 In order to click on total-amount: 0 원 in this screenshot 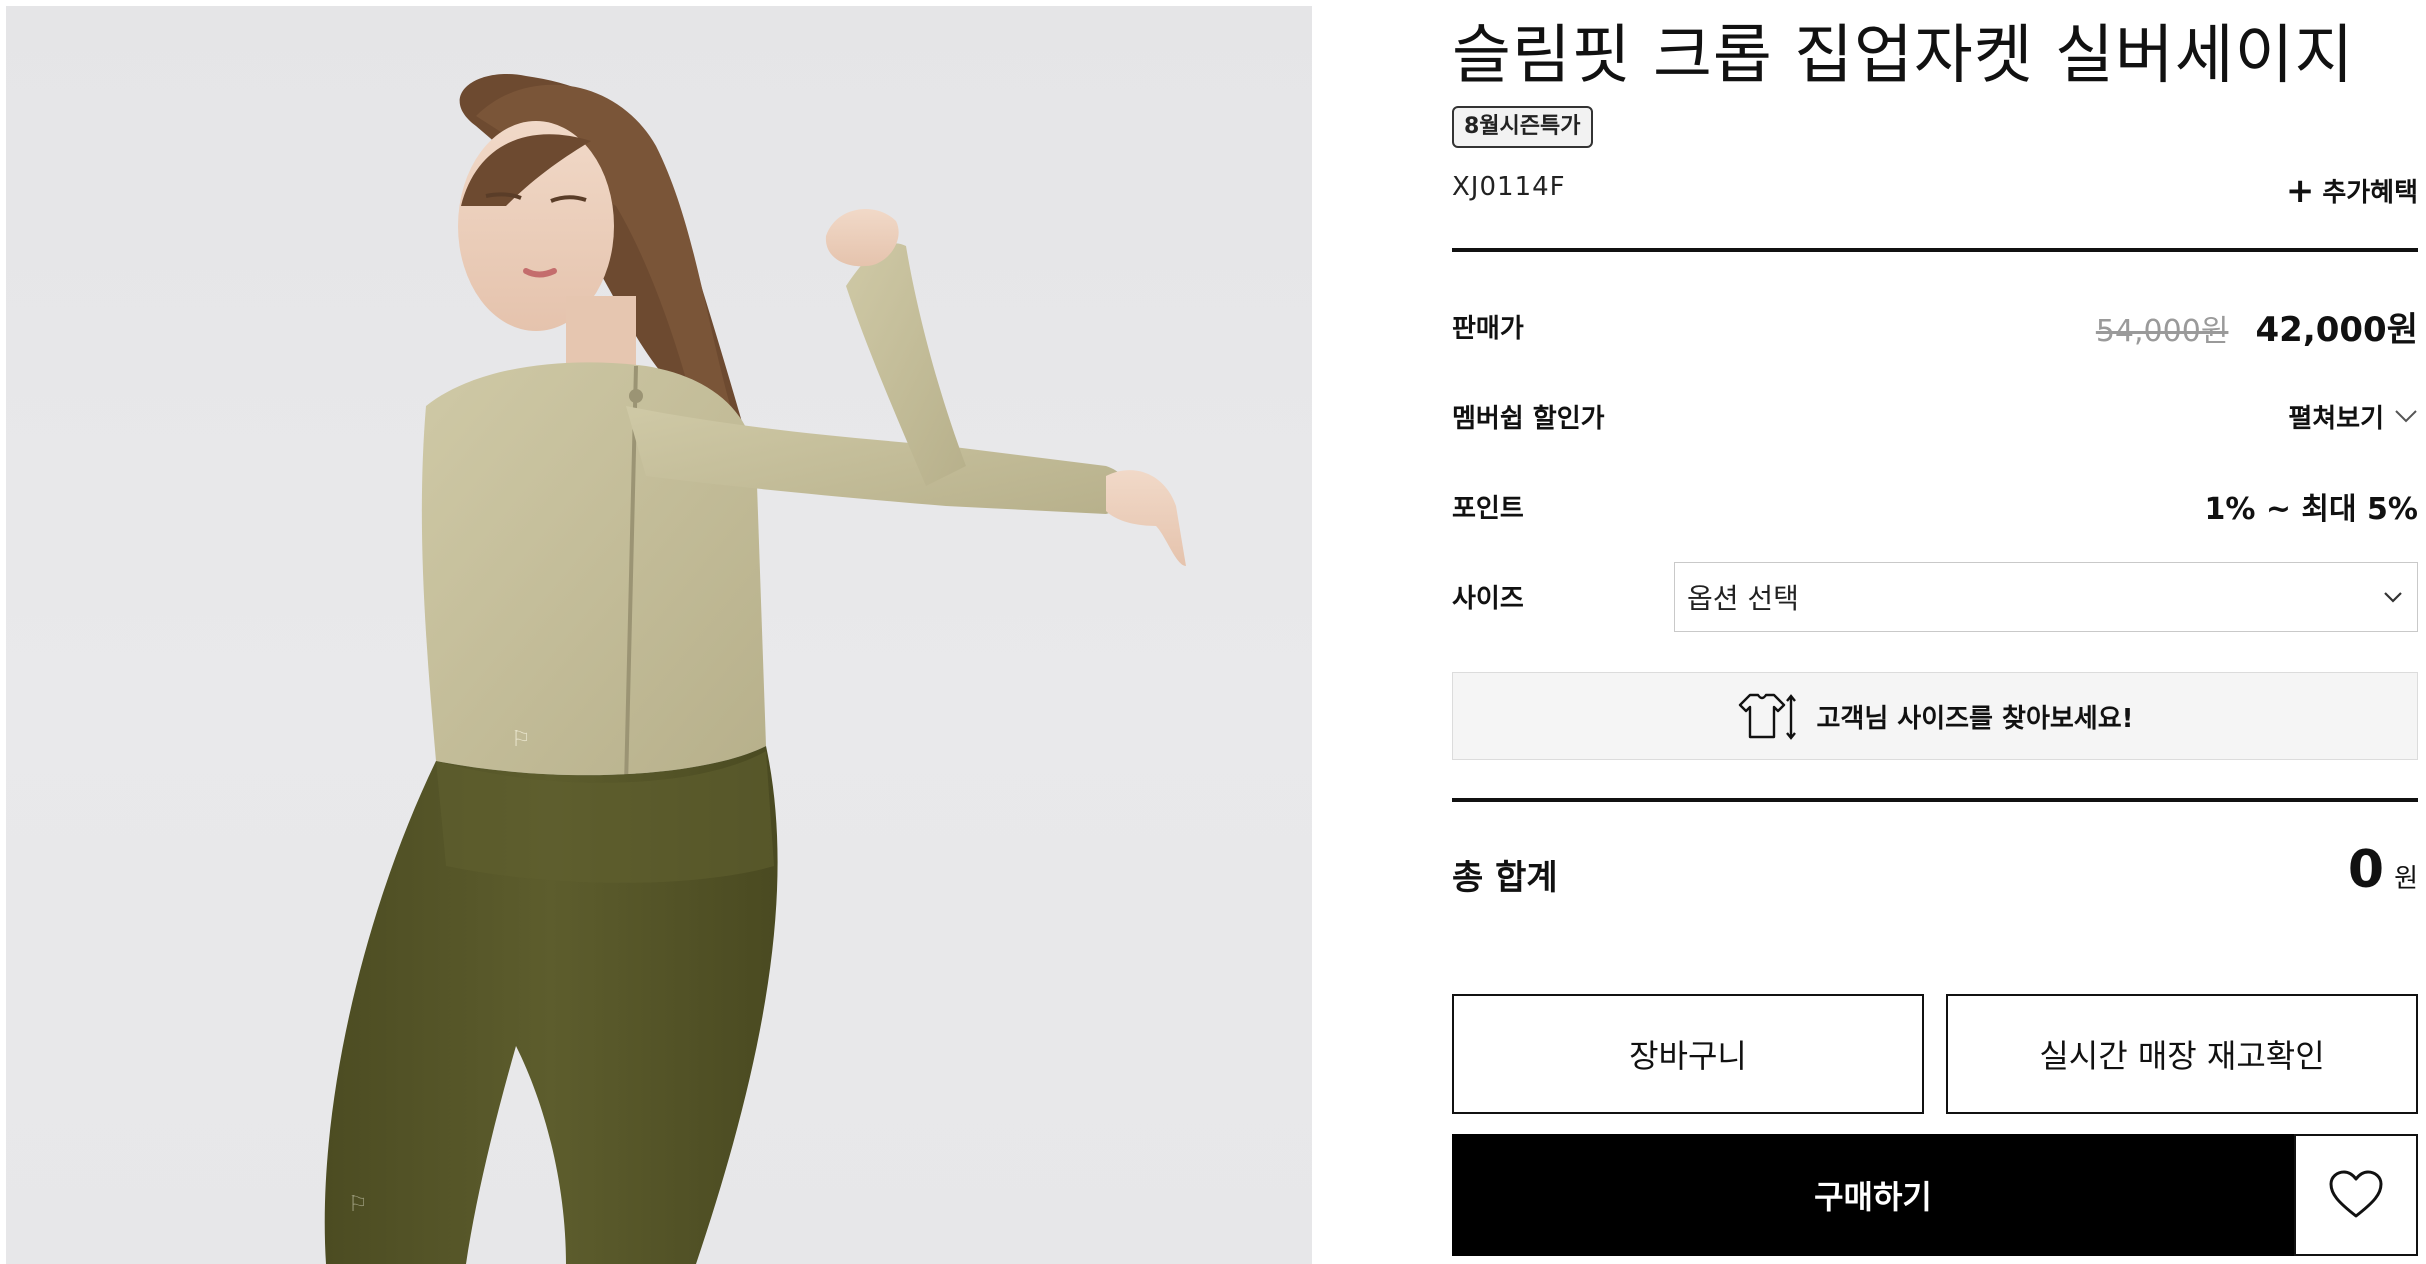, I will do `click(2383, 870)`.